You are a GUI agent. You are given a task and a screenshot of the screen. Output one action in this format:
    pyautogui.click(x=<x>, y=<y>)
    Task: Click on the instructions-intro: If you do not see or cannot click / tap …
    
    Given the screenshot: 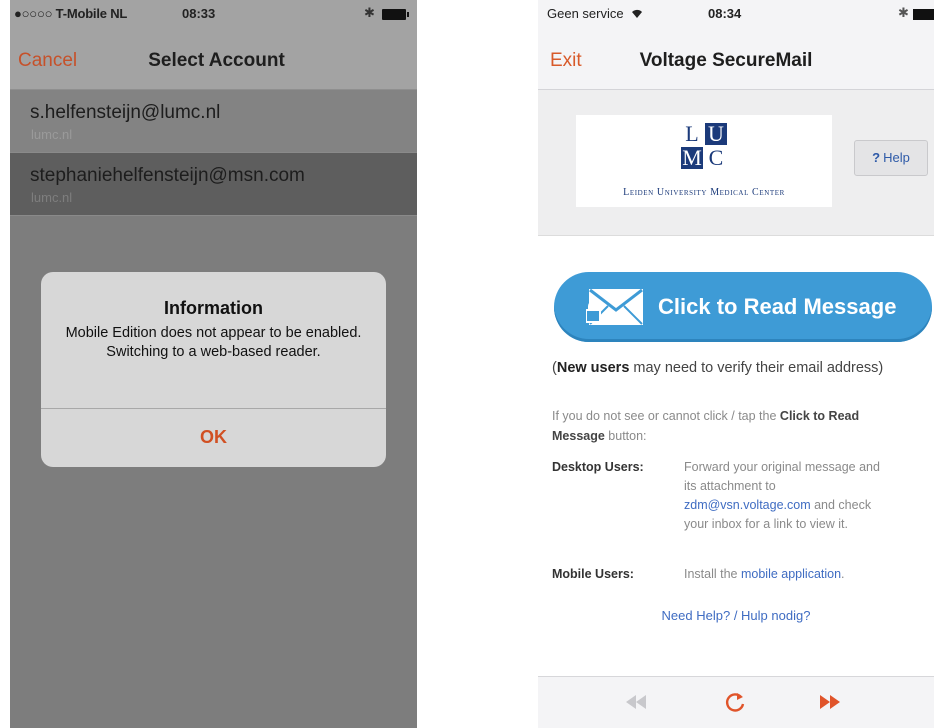 What is the action you would take?
    pyautogui.click(x=742, y=426)
    